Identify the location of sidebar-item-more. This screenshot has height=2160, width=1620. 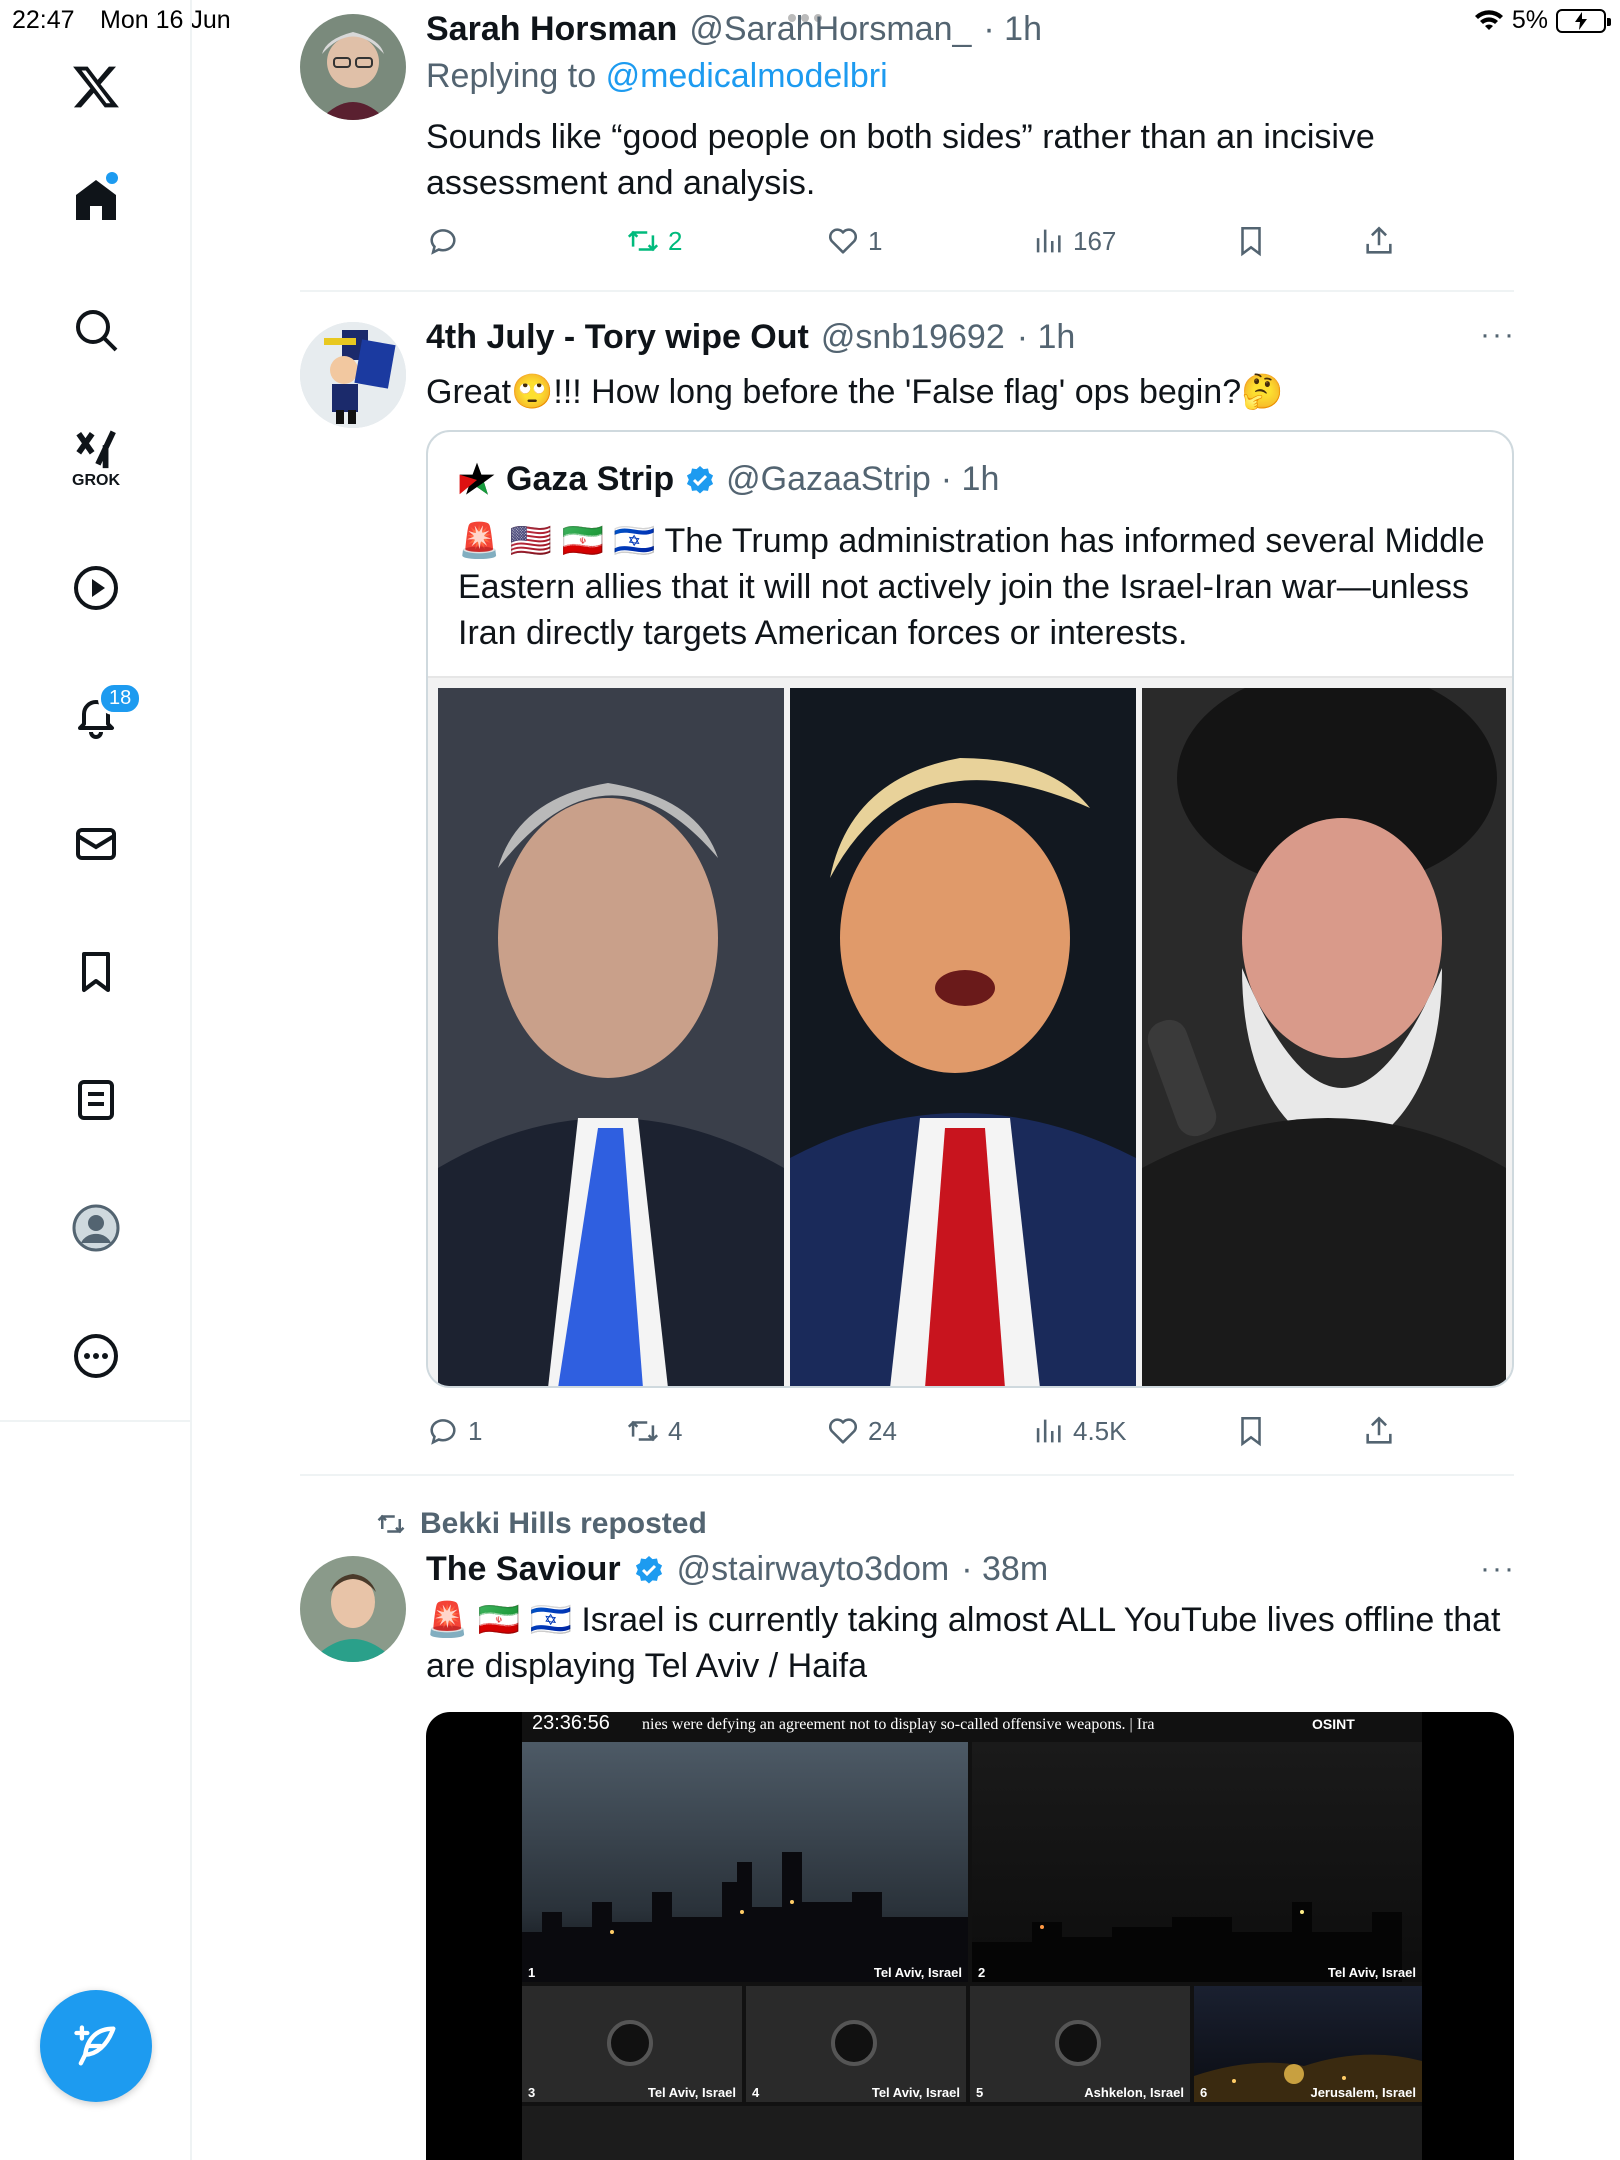
(96, 1356).